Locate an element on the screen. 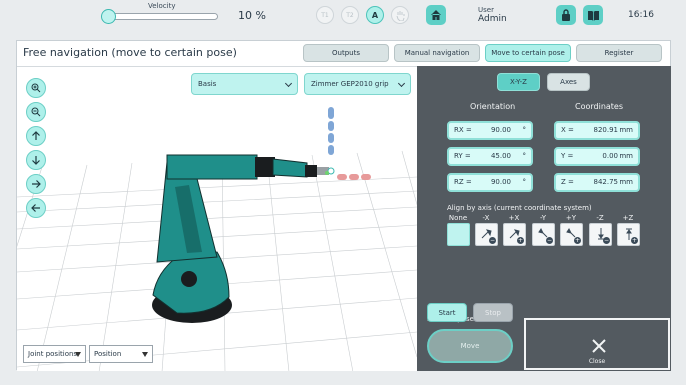 This screenshot has width=686, height=385. position-select-value: Position is located at coordinates (108, 354).